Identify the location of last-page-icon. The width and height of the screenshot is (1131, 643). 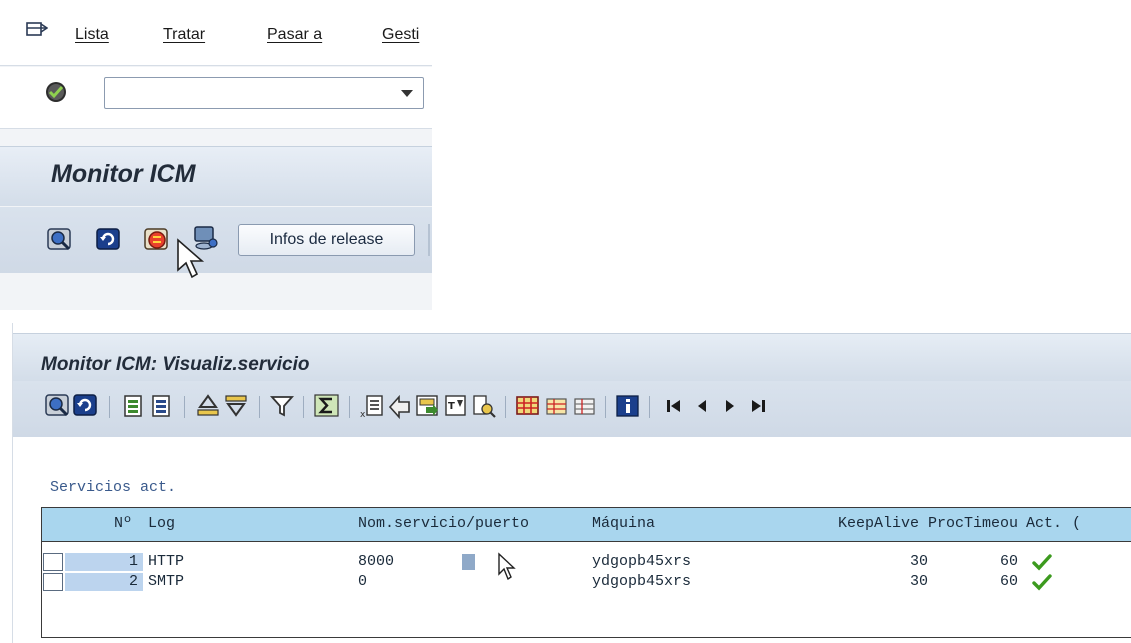
(758, 406).